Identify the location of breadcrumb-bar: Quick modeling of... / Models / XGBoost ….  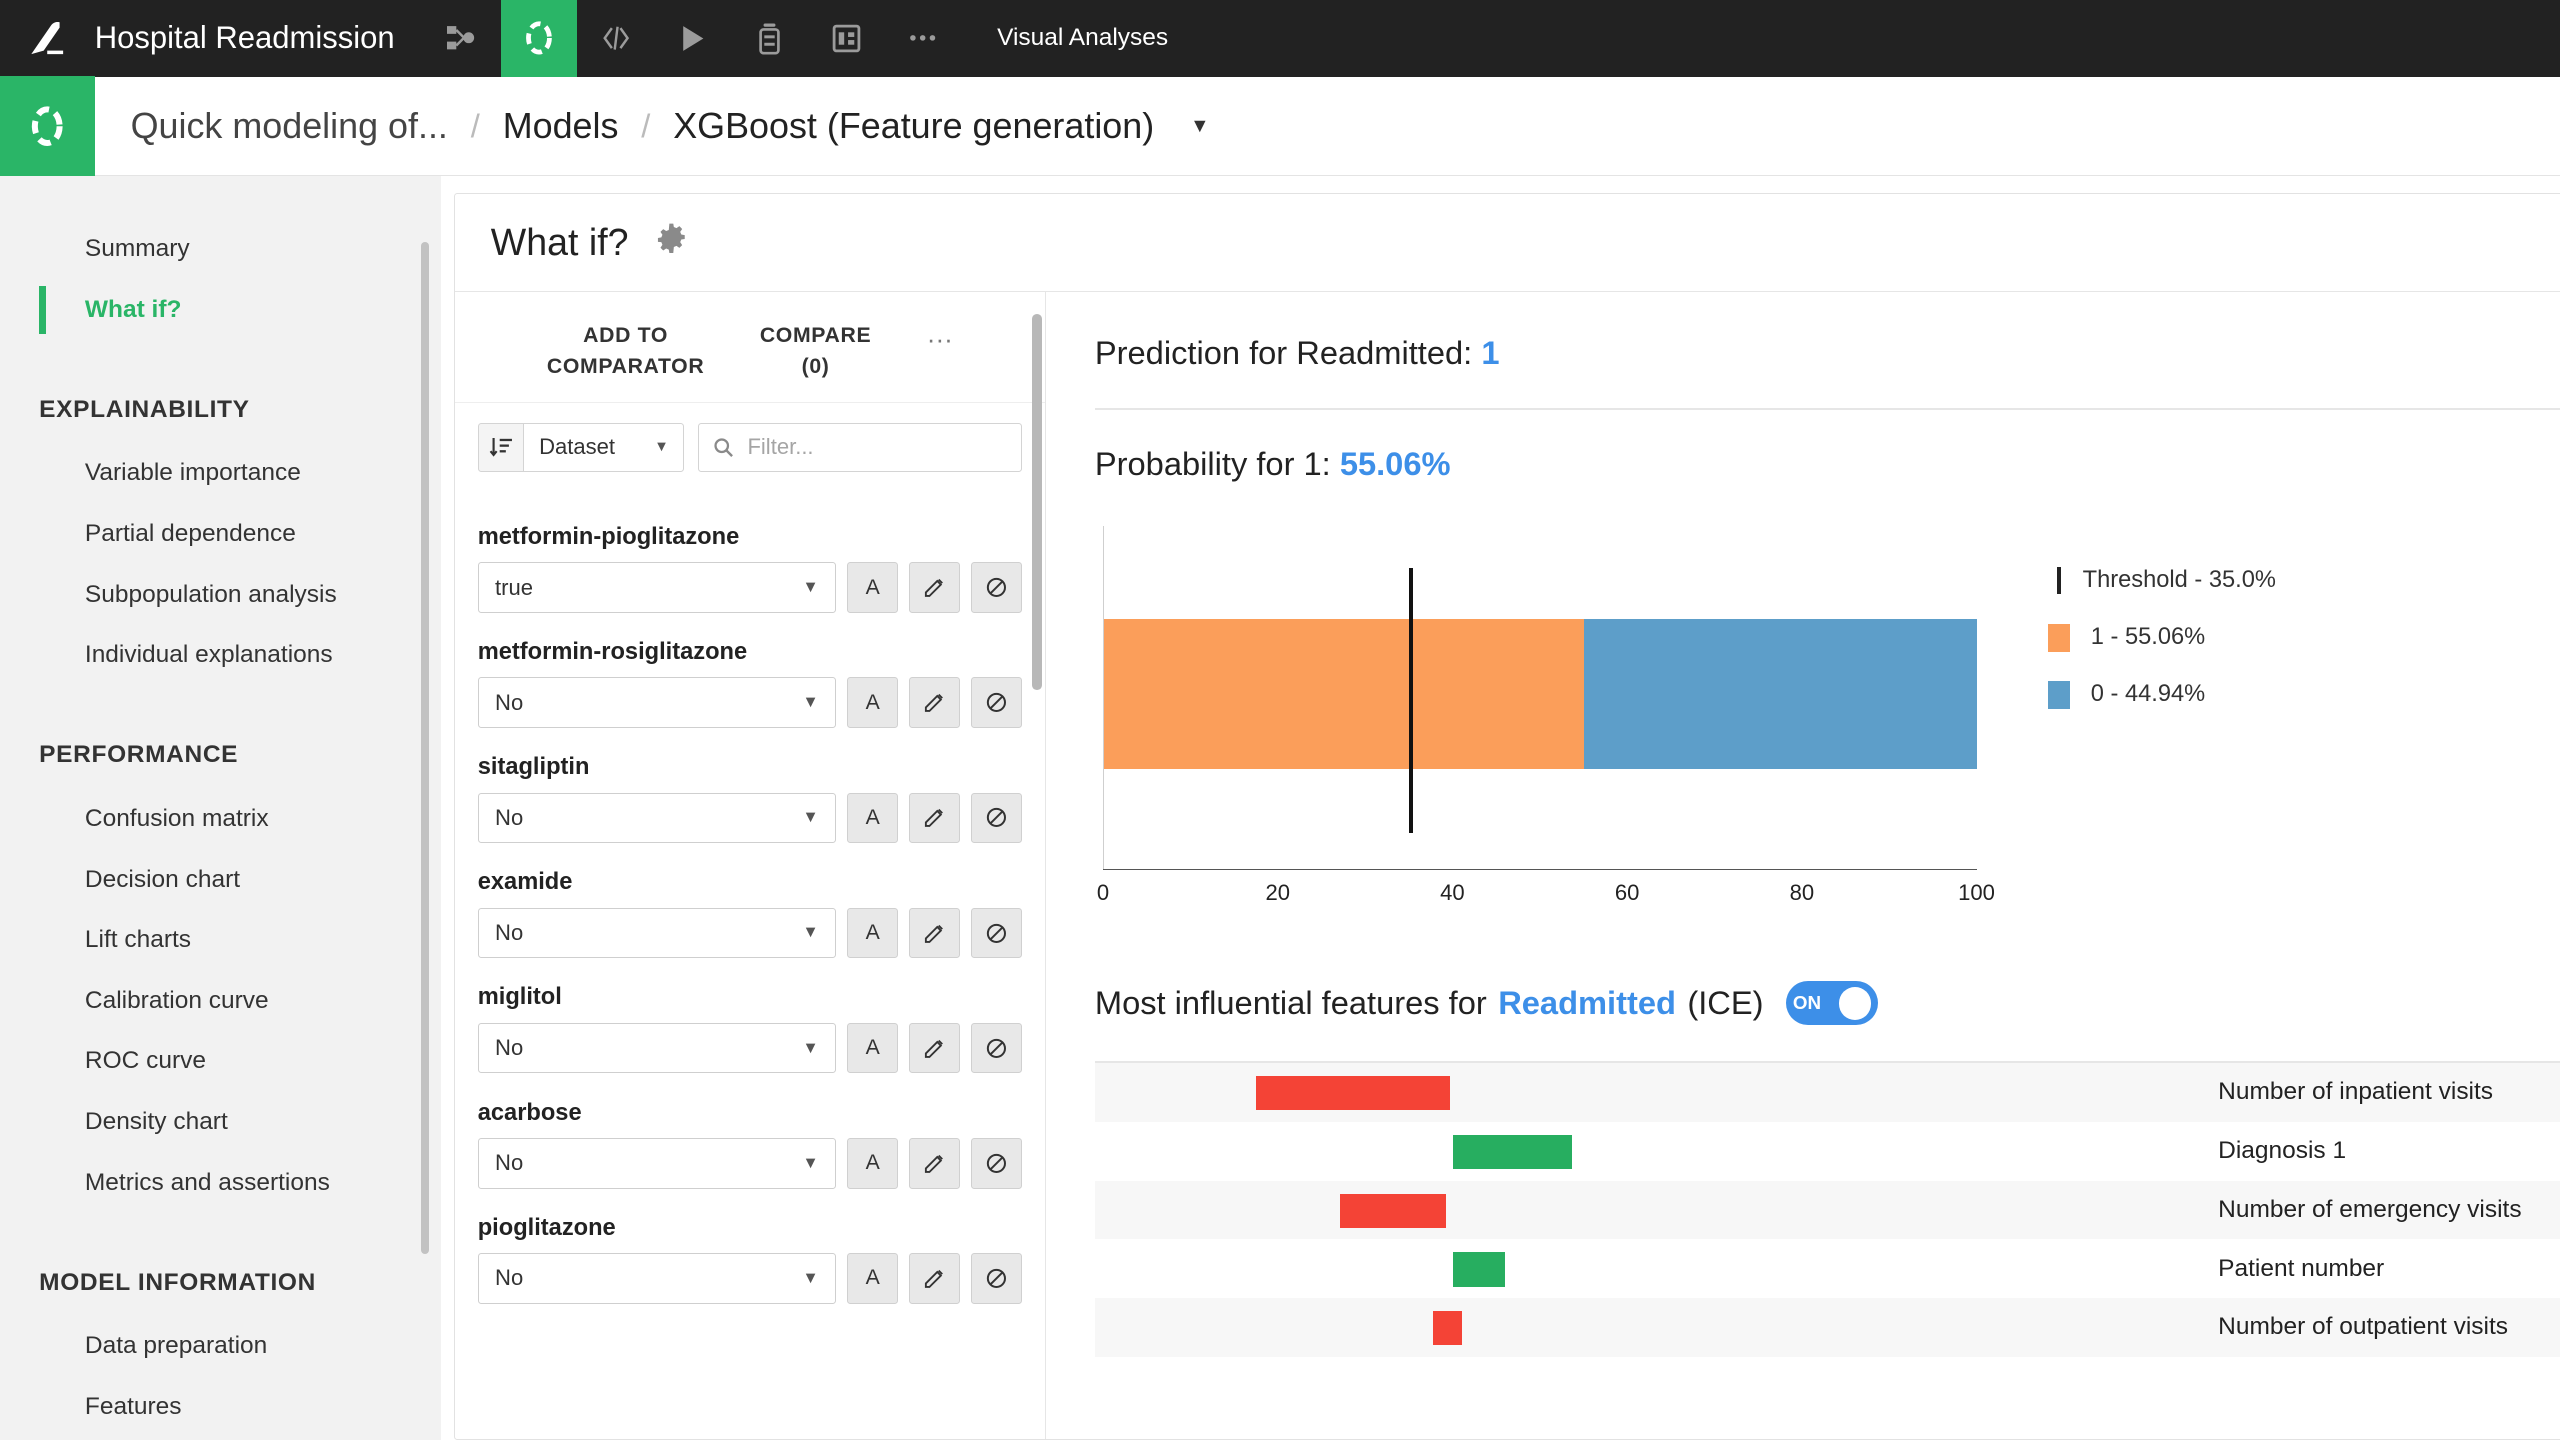
(1280, 126).